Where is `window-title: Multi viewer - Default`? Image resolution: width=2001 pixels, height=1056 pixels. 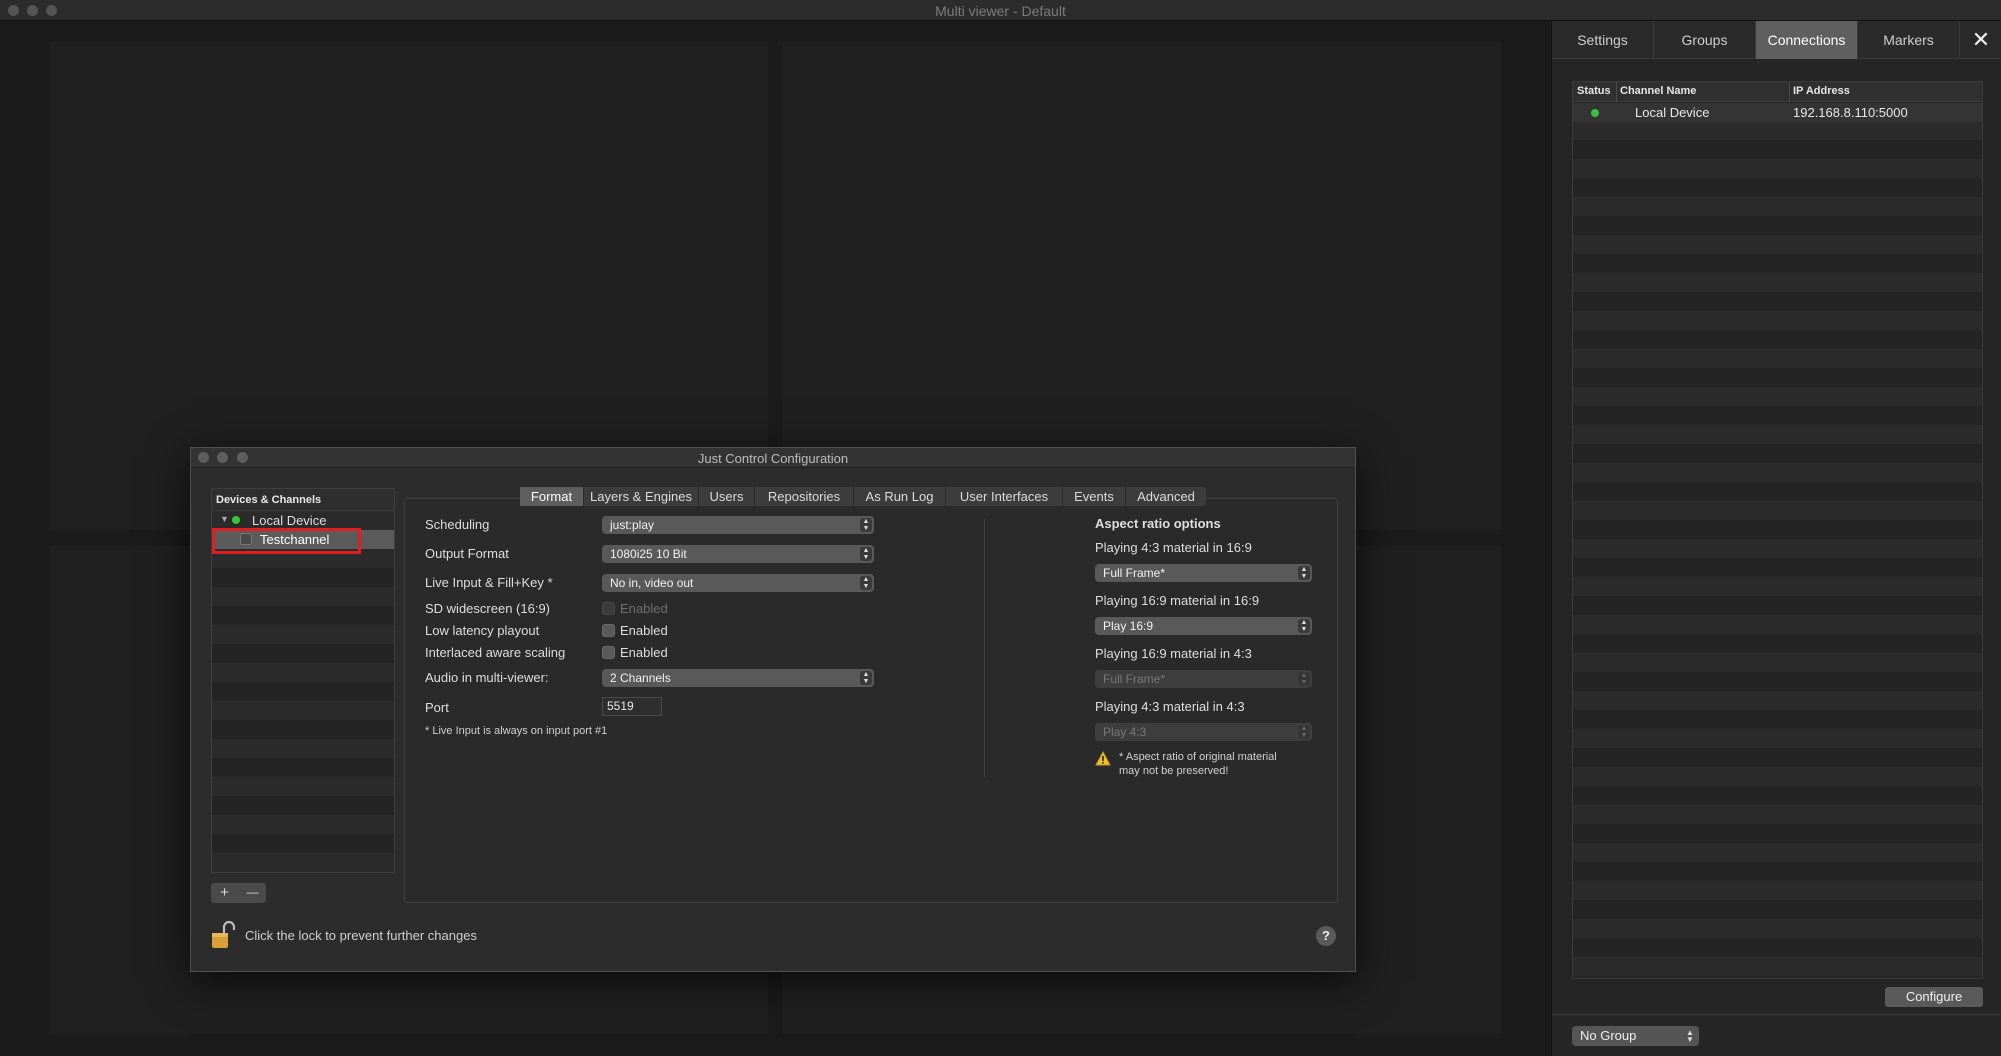
window-title: Multi viewer - Default is located at coordinates (1000, 11).